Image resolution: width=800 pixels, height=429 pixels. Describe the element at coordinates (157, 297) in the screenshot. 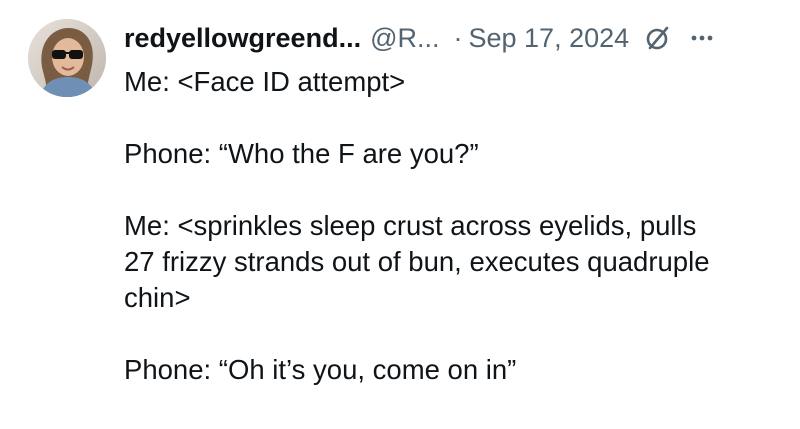

I see `tweet-text-line: chin>` at that location.